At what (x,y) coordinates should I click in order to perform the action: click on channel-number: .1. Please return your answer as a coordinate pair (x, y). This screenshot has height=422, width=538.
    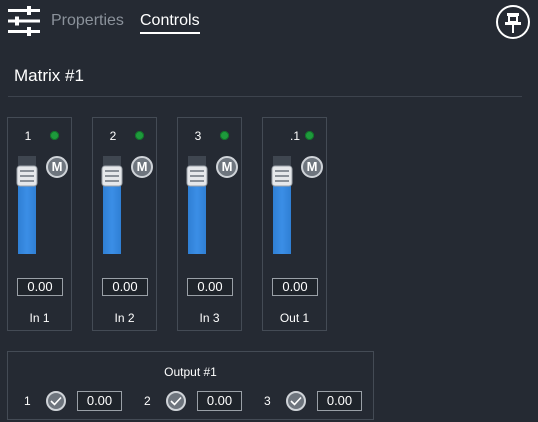
    Looking at the image, I should click on (294, 136).